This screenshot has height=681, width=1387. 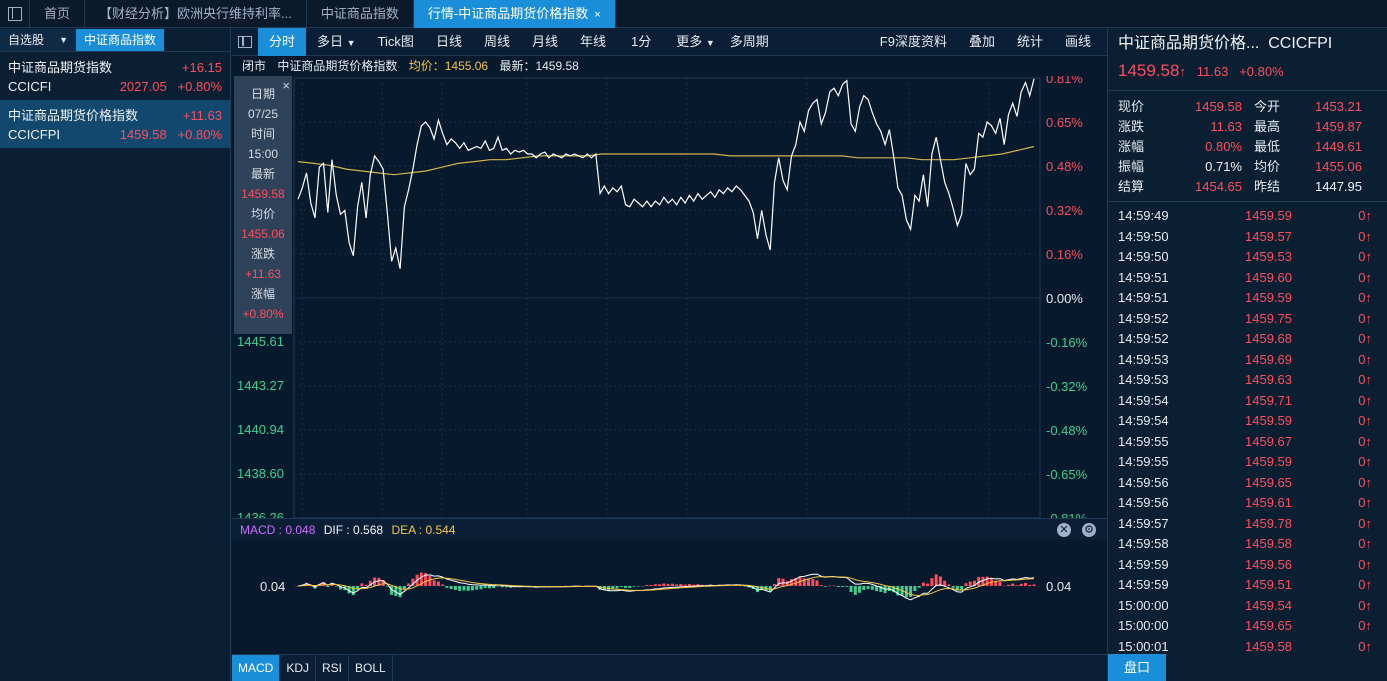 What do you see at coordinates (749, 42) in the screenshot?
I see `tab-multiperiod: 多周期` at bounding box center [749, 42].